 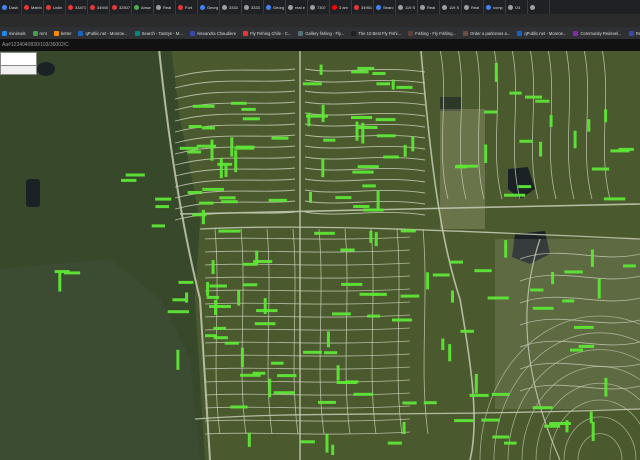 What do you see at coordinates (121, 7) in the screenshot?
I see `browser-tab: 32507` at bounding box center [121, 7].